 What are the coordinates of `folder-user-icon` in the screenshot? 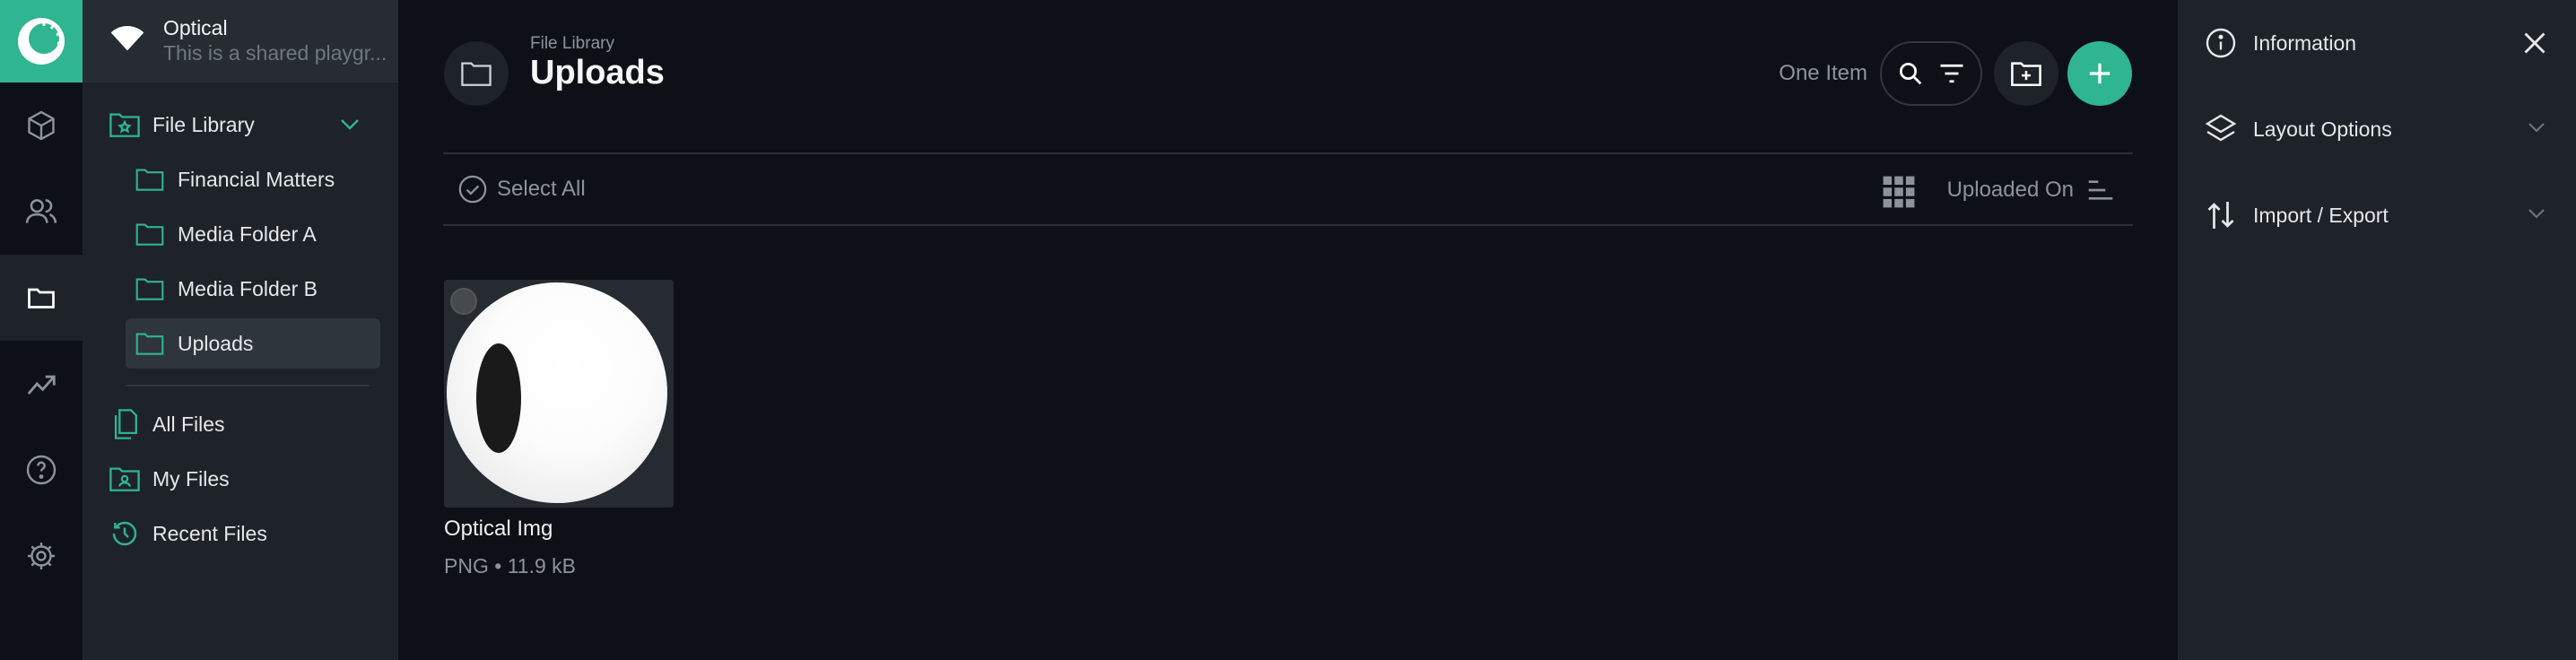 It's located at (124, 479).